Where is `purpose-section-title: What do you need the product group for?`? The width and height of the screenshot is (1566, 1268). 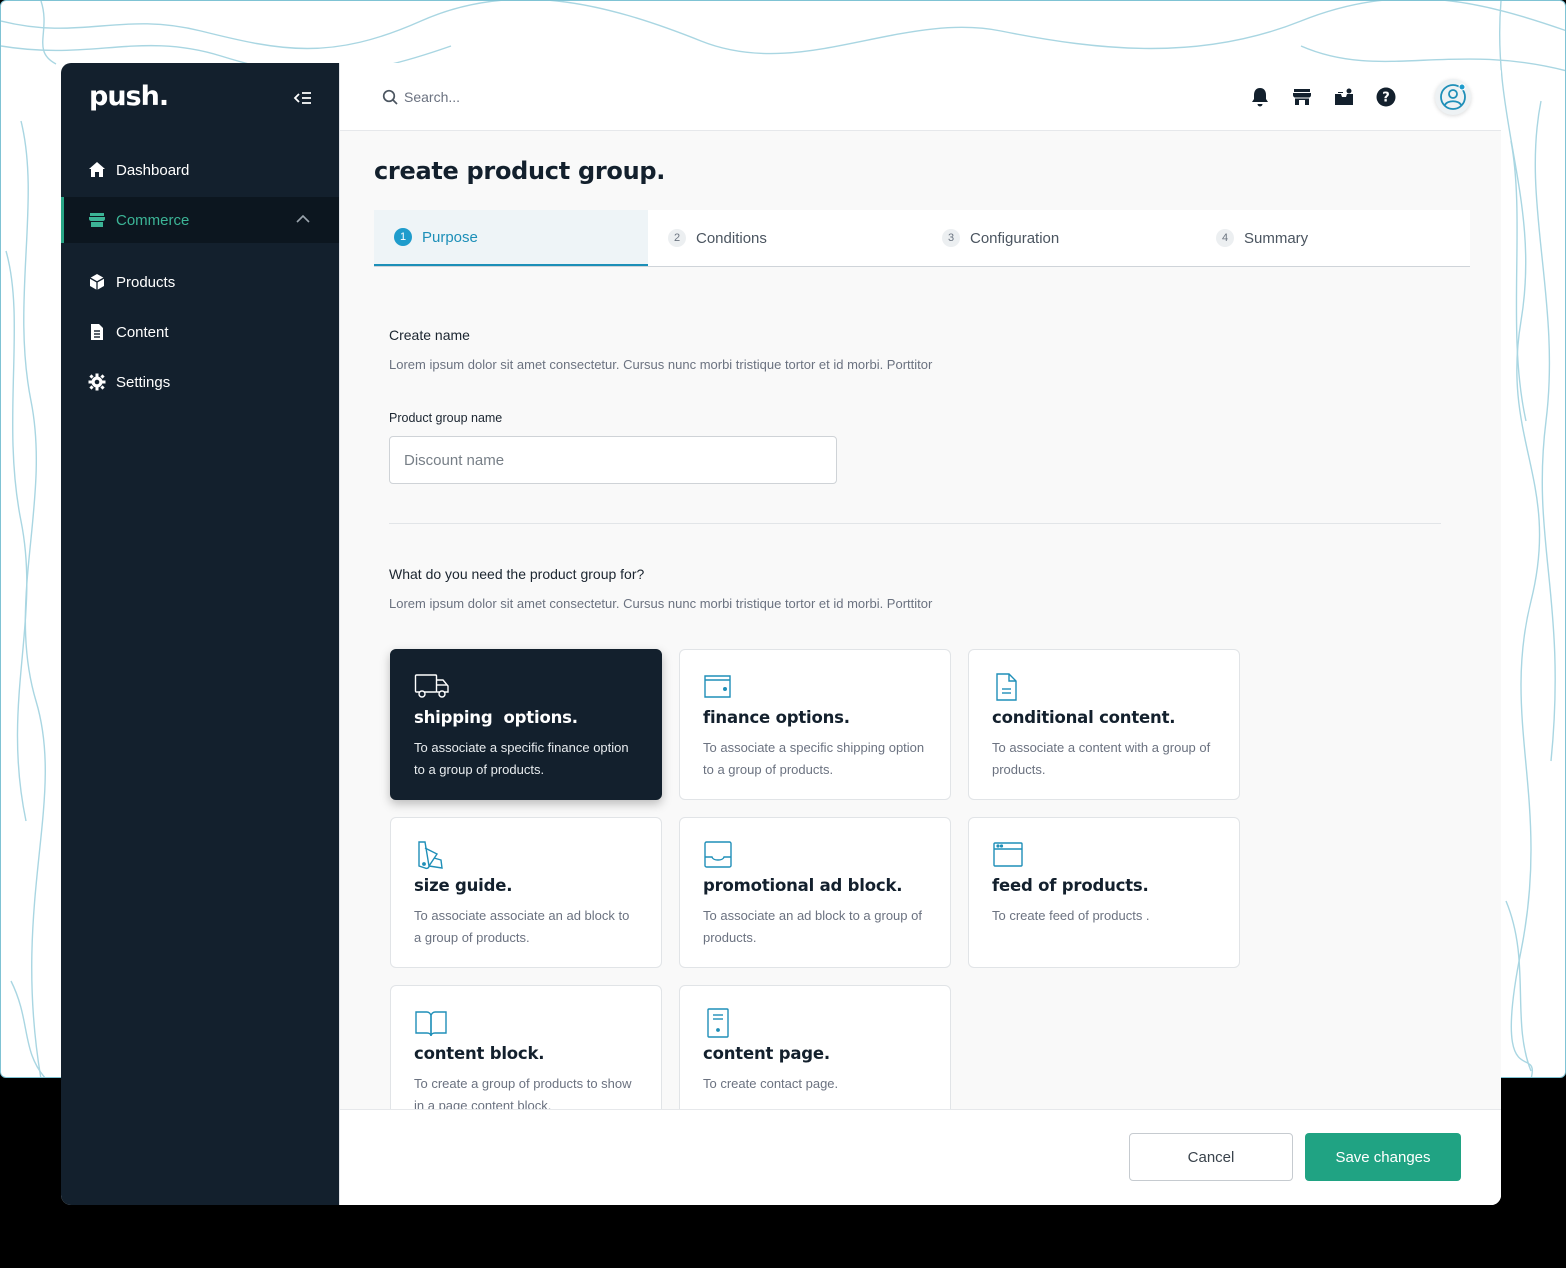 purpose-section-title: What do you need the product group for? is located at coordinates (517, 574).